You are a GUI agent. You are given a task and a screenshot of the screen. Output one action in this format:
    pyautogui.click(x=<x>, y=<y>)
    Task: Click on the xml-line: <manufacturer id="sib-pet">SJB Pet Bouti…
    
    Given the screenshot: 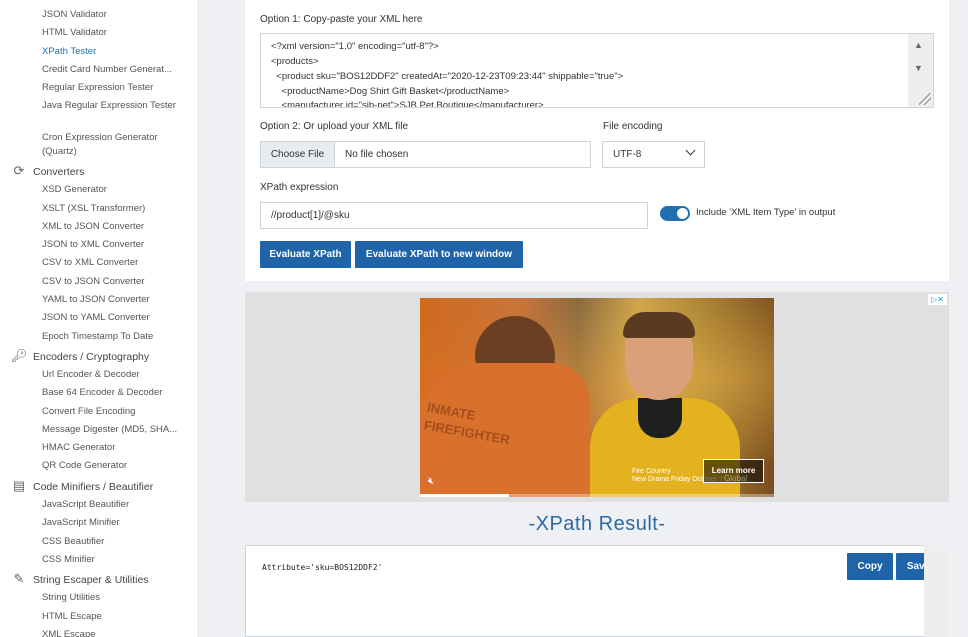 What is the action you would take?
    pyautogui.click(x=407, y=104)
    